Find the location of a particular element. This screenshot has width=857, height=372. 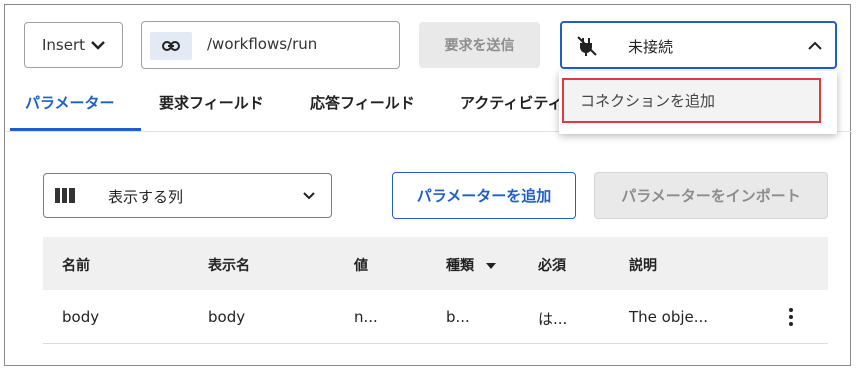

link-icon is located at coordinates (171, 46).